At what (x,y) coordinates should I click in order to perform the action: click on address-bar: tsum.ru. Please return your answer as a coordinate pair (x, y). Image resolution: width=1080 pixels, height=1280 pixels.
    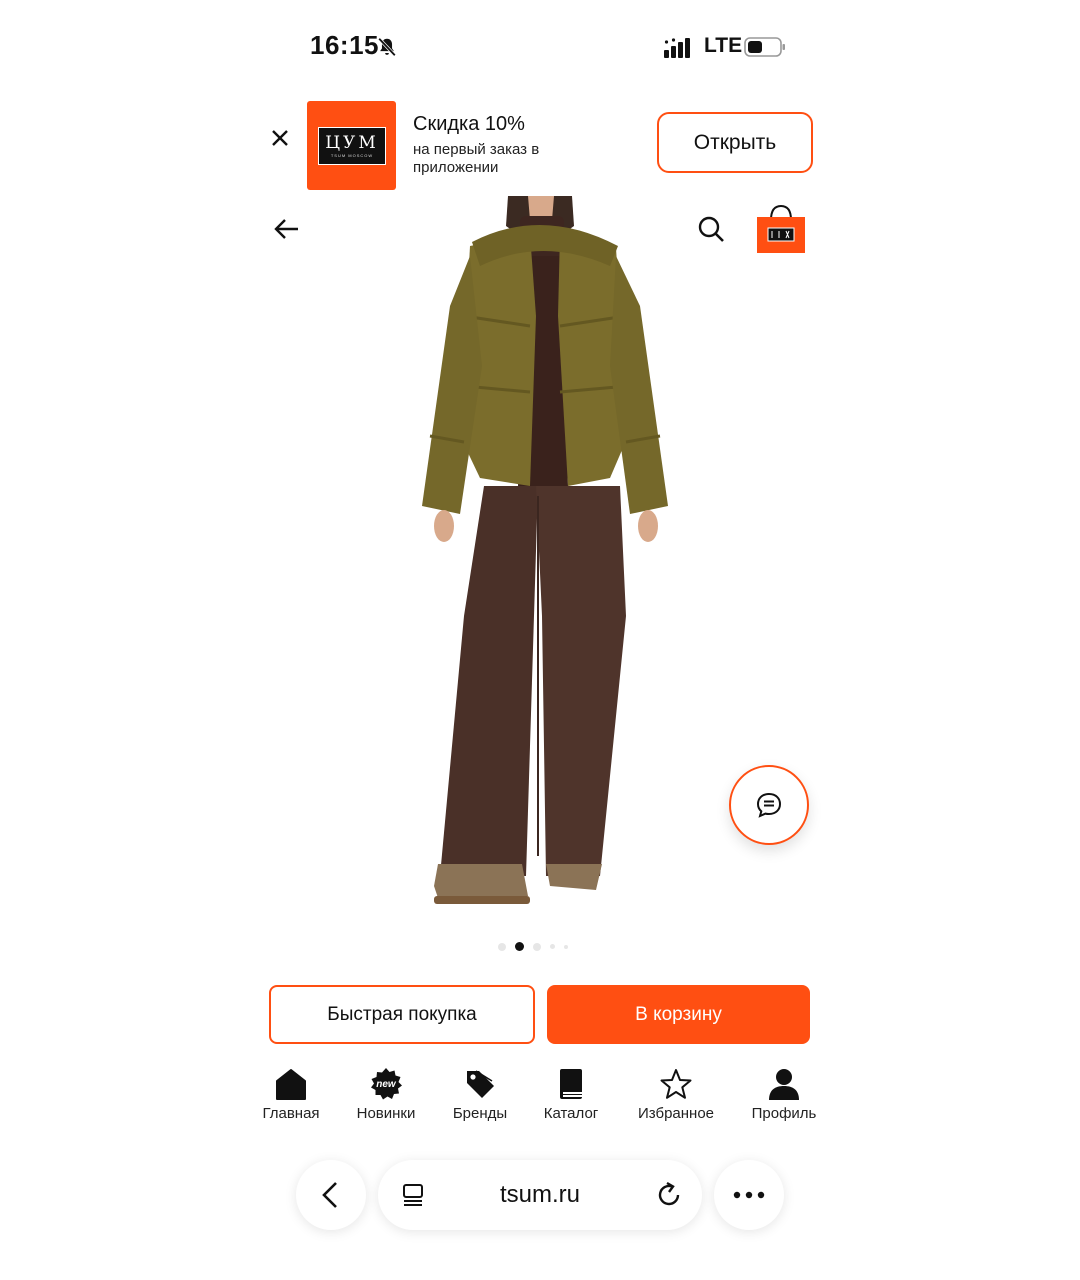
    Looking at the image, I should click on (540, 1195).